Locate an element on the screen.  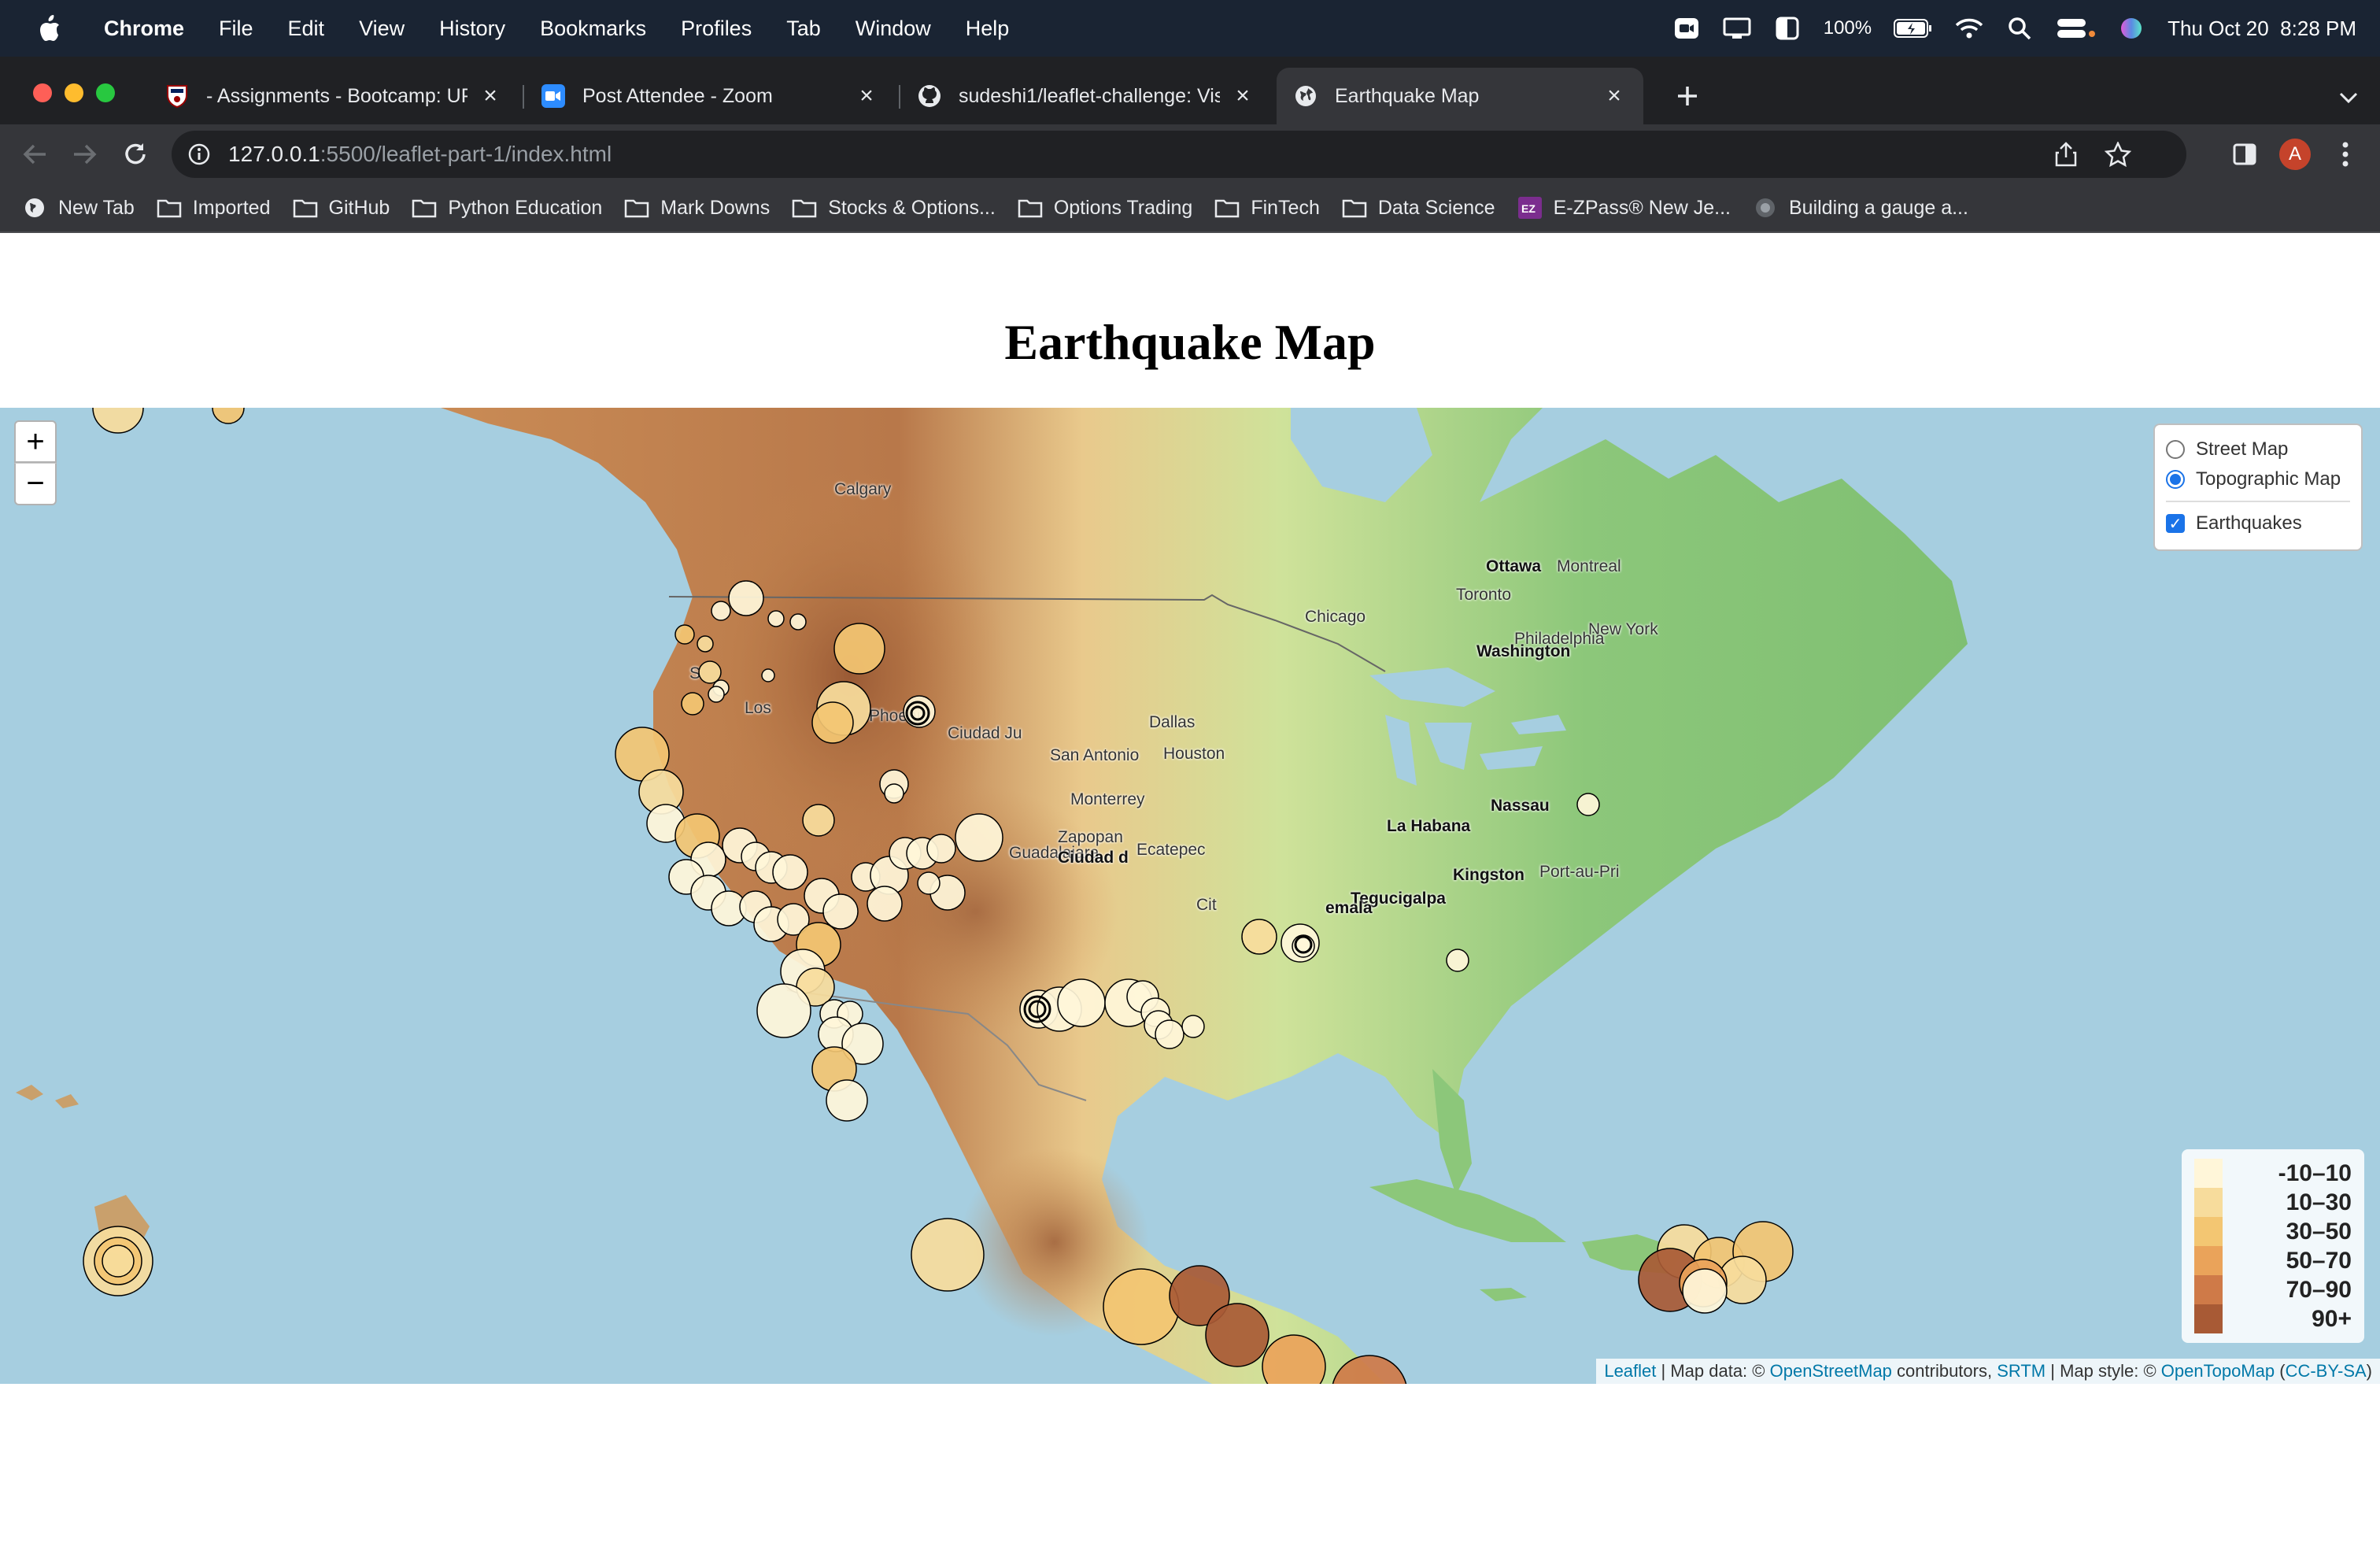
zoom-out-button: − is located at coordinates (35, 484).